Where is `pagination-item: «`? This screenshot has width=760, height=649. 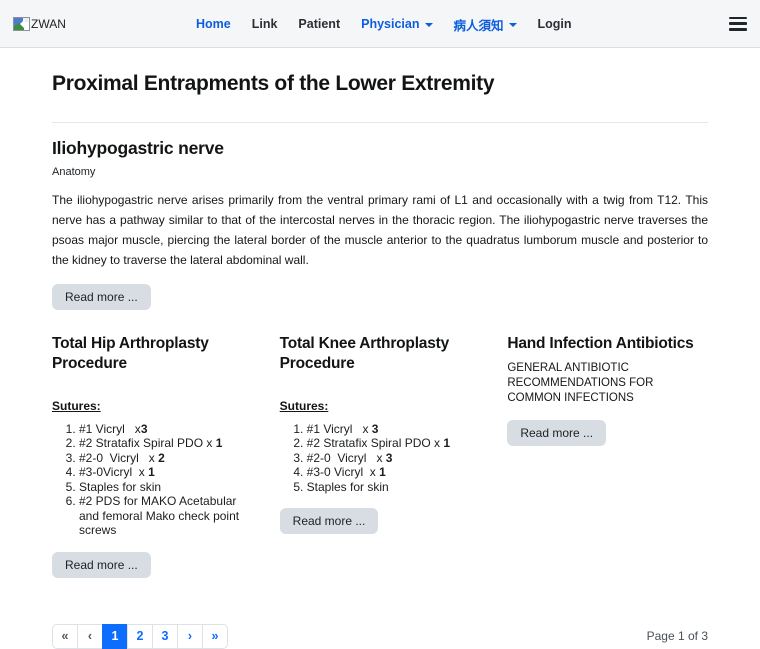
pagination-item: « is located at coordinates (65, 636).